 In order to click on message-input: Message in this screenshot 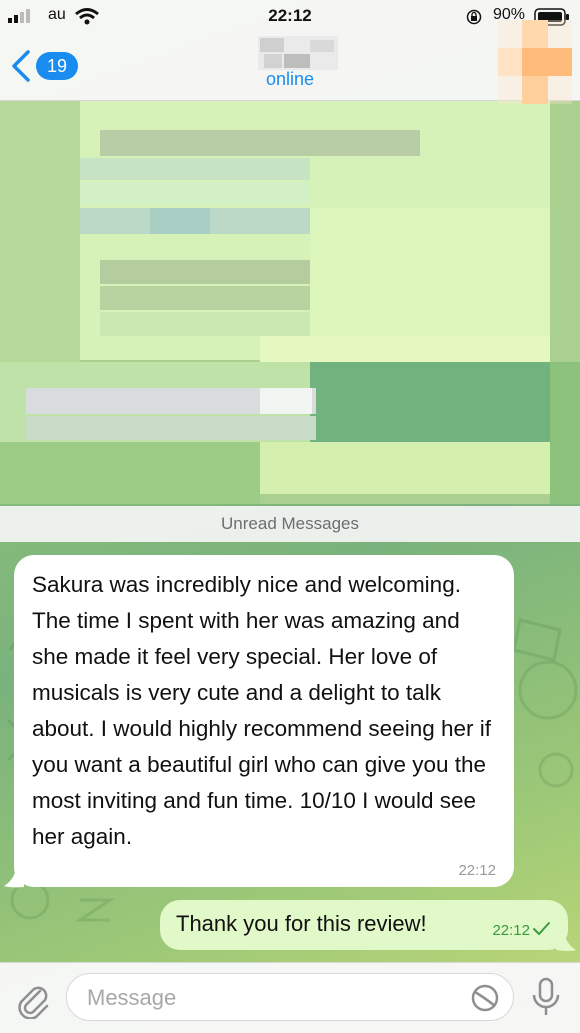, I will do `click(290, 997)`.